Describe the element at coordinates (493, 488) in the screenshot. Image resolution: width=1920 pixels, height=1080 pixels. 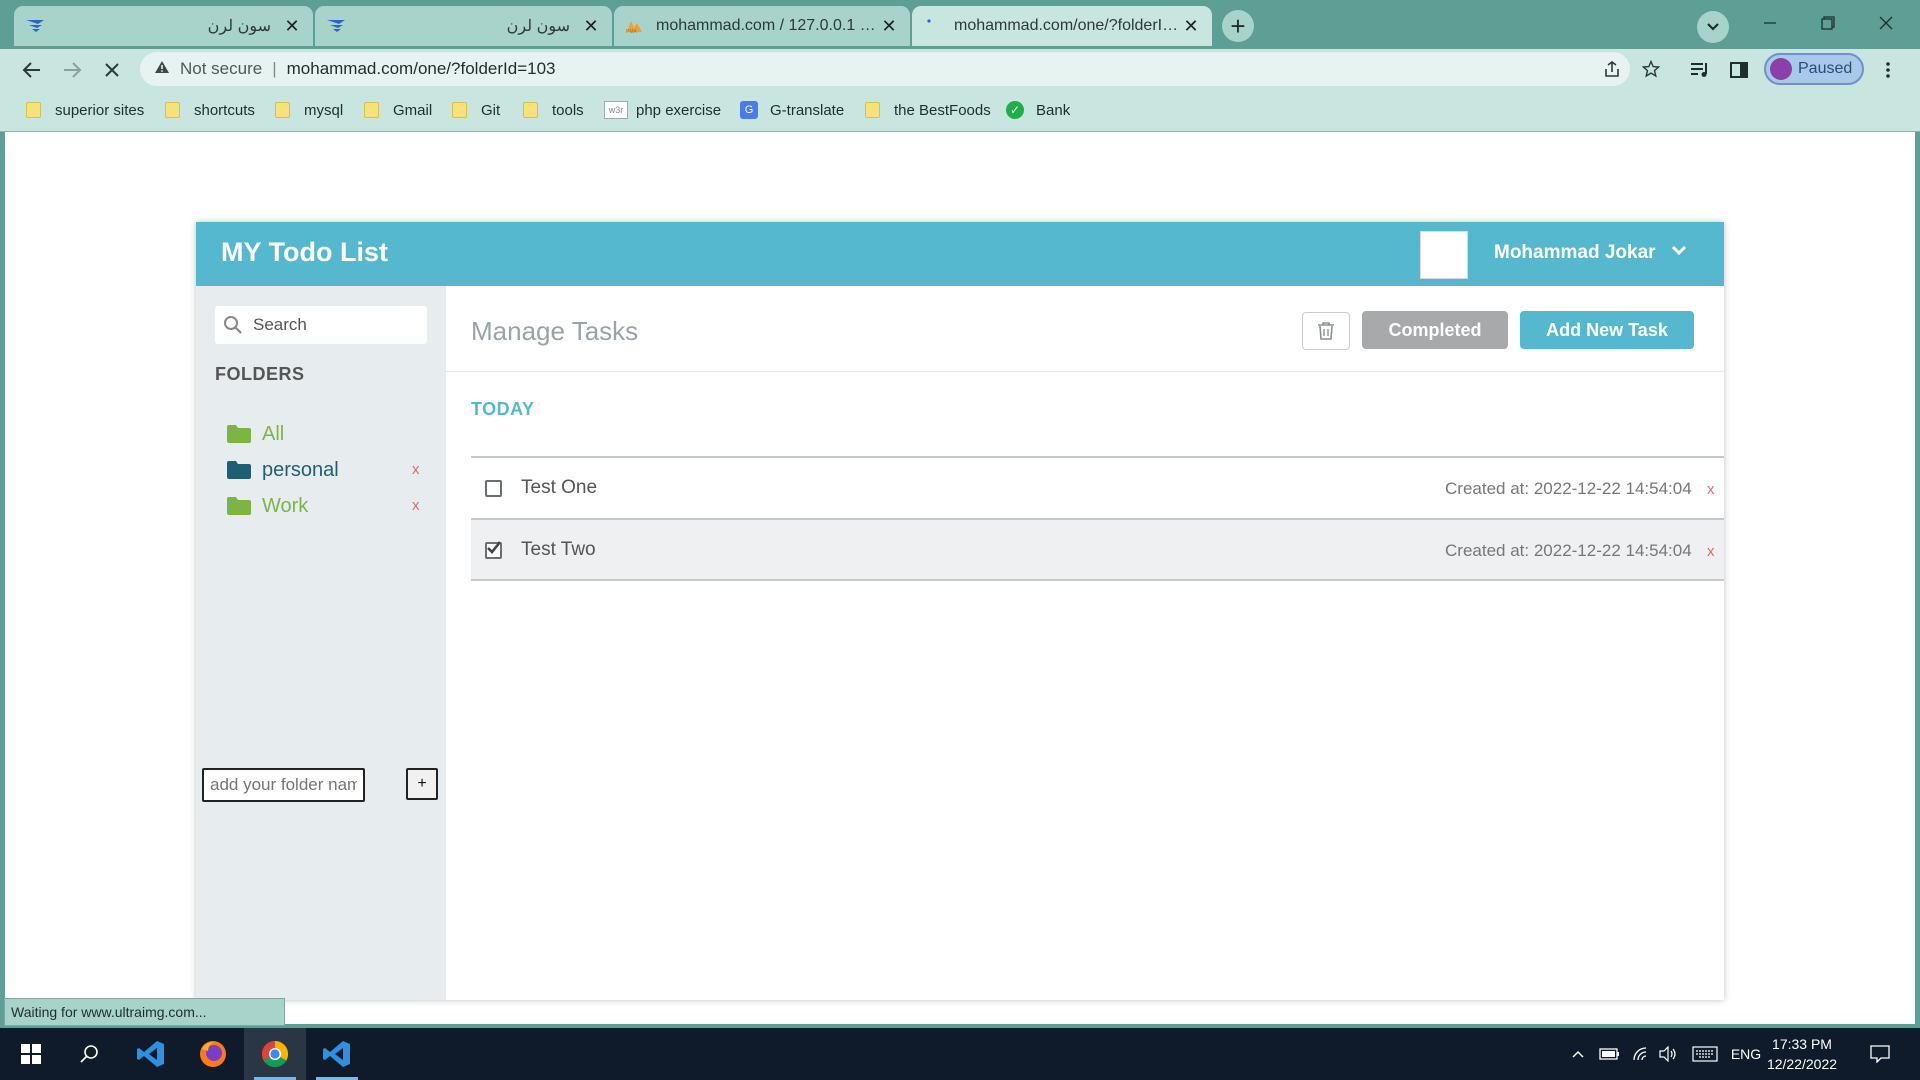
I see `task-checkbox` at that location.